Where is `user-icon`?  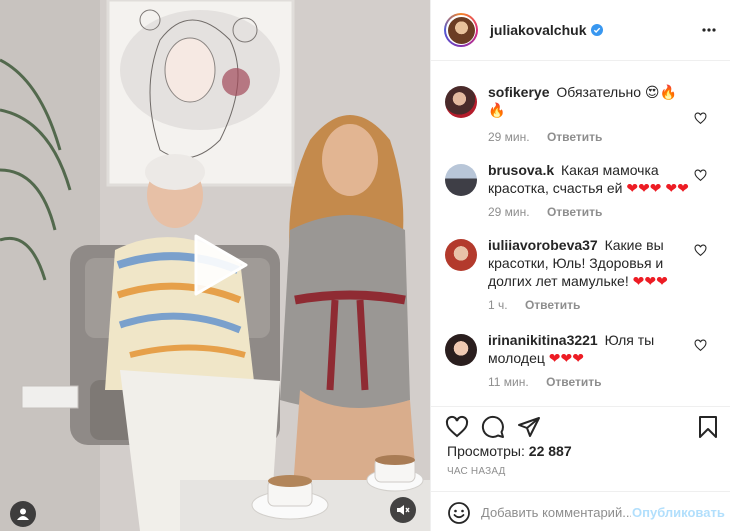 user-icon is located at coordinates (23, 514).